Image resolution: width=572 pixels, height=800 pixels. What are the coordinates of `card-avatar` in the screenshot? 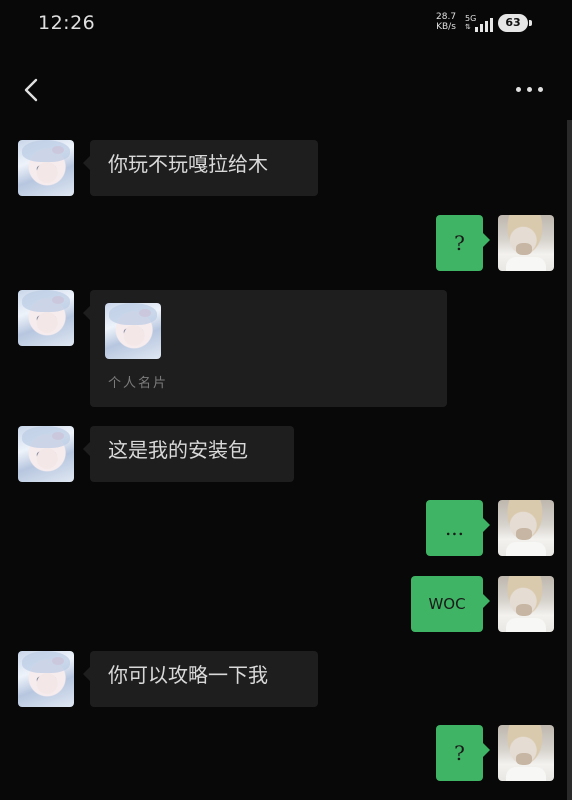 It's located at (133, 331).